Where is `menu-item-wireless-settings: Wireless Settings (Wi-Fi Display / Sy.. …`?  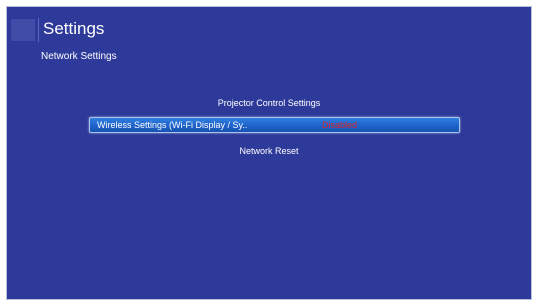
menu-item-wireless-settings: Wireless Settings (Wi-Fi Display / Sy.. … is located at coordinates (274, 125).